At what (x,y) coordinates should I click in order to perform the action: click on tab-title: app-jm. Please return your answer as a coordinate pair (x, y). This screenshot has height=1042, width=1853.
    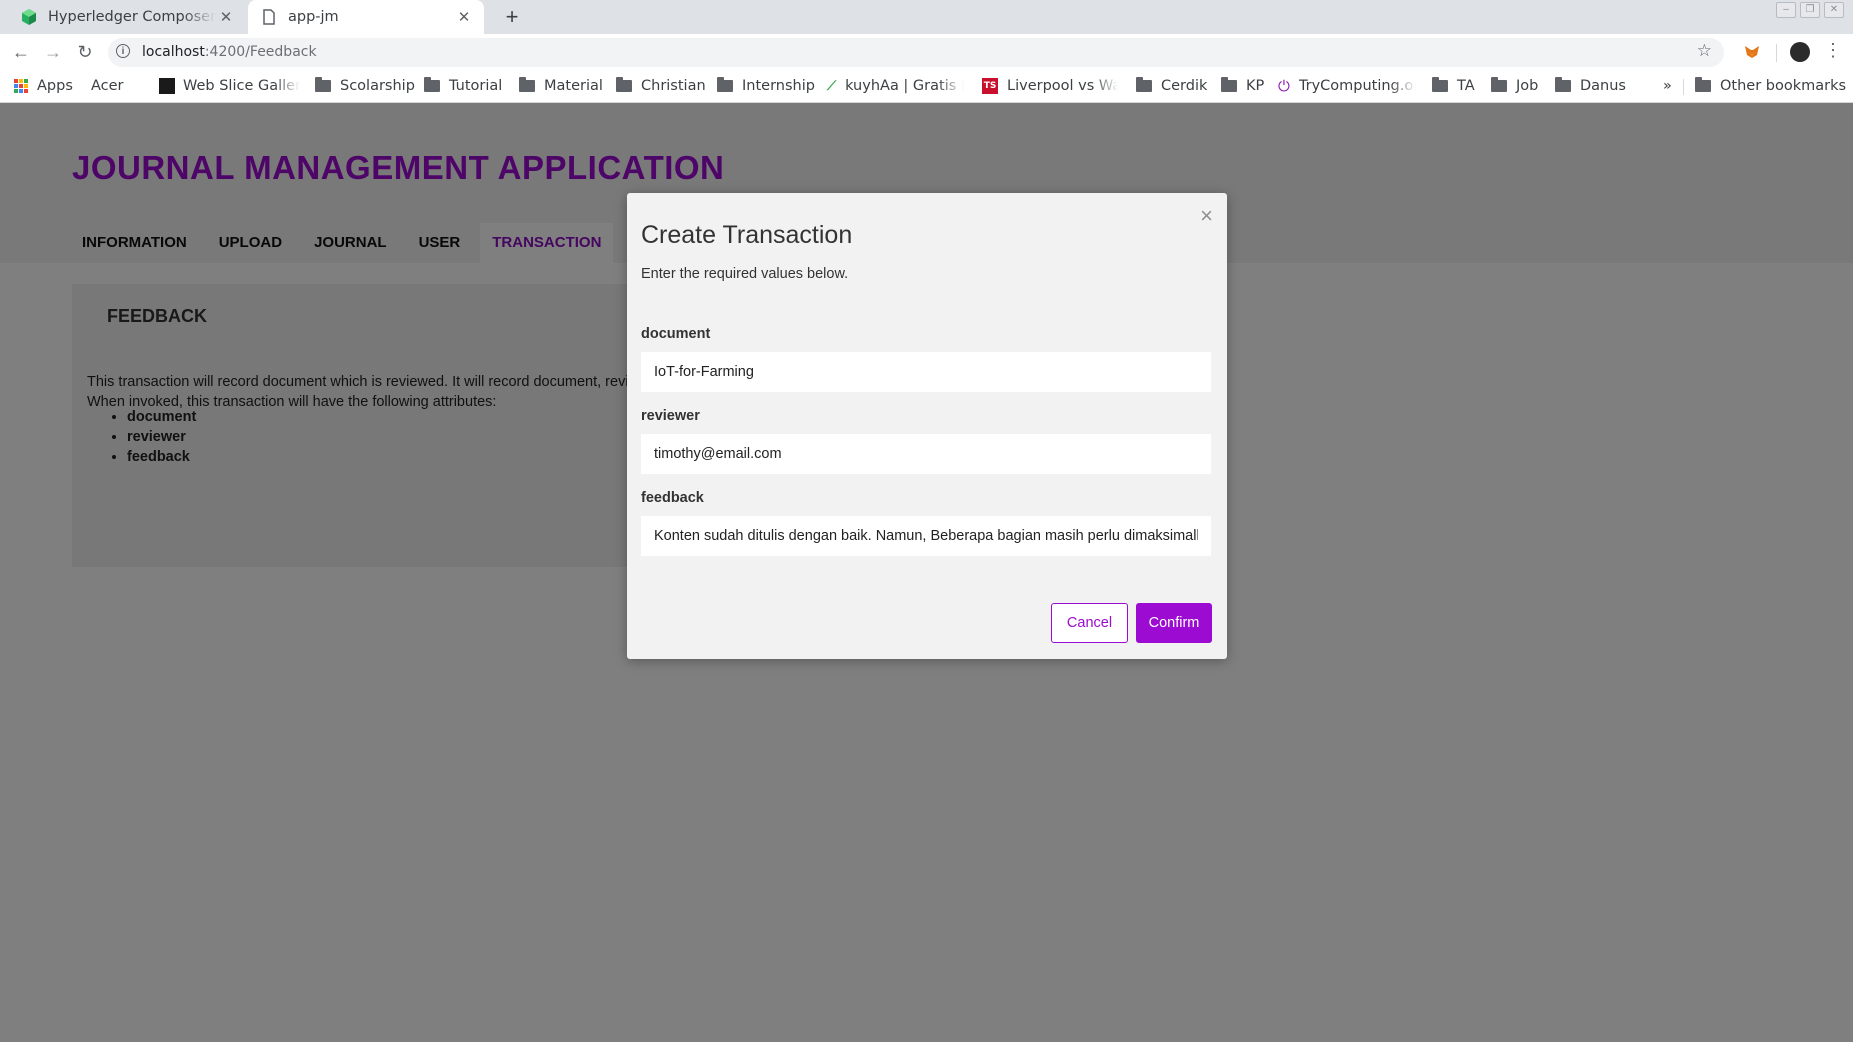
    Looking at the image, I should click on (313, 17).